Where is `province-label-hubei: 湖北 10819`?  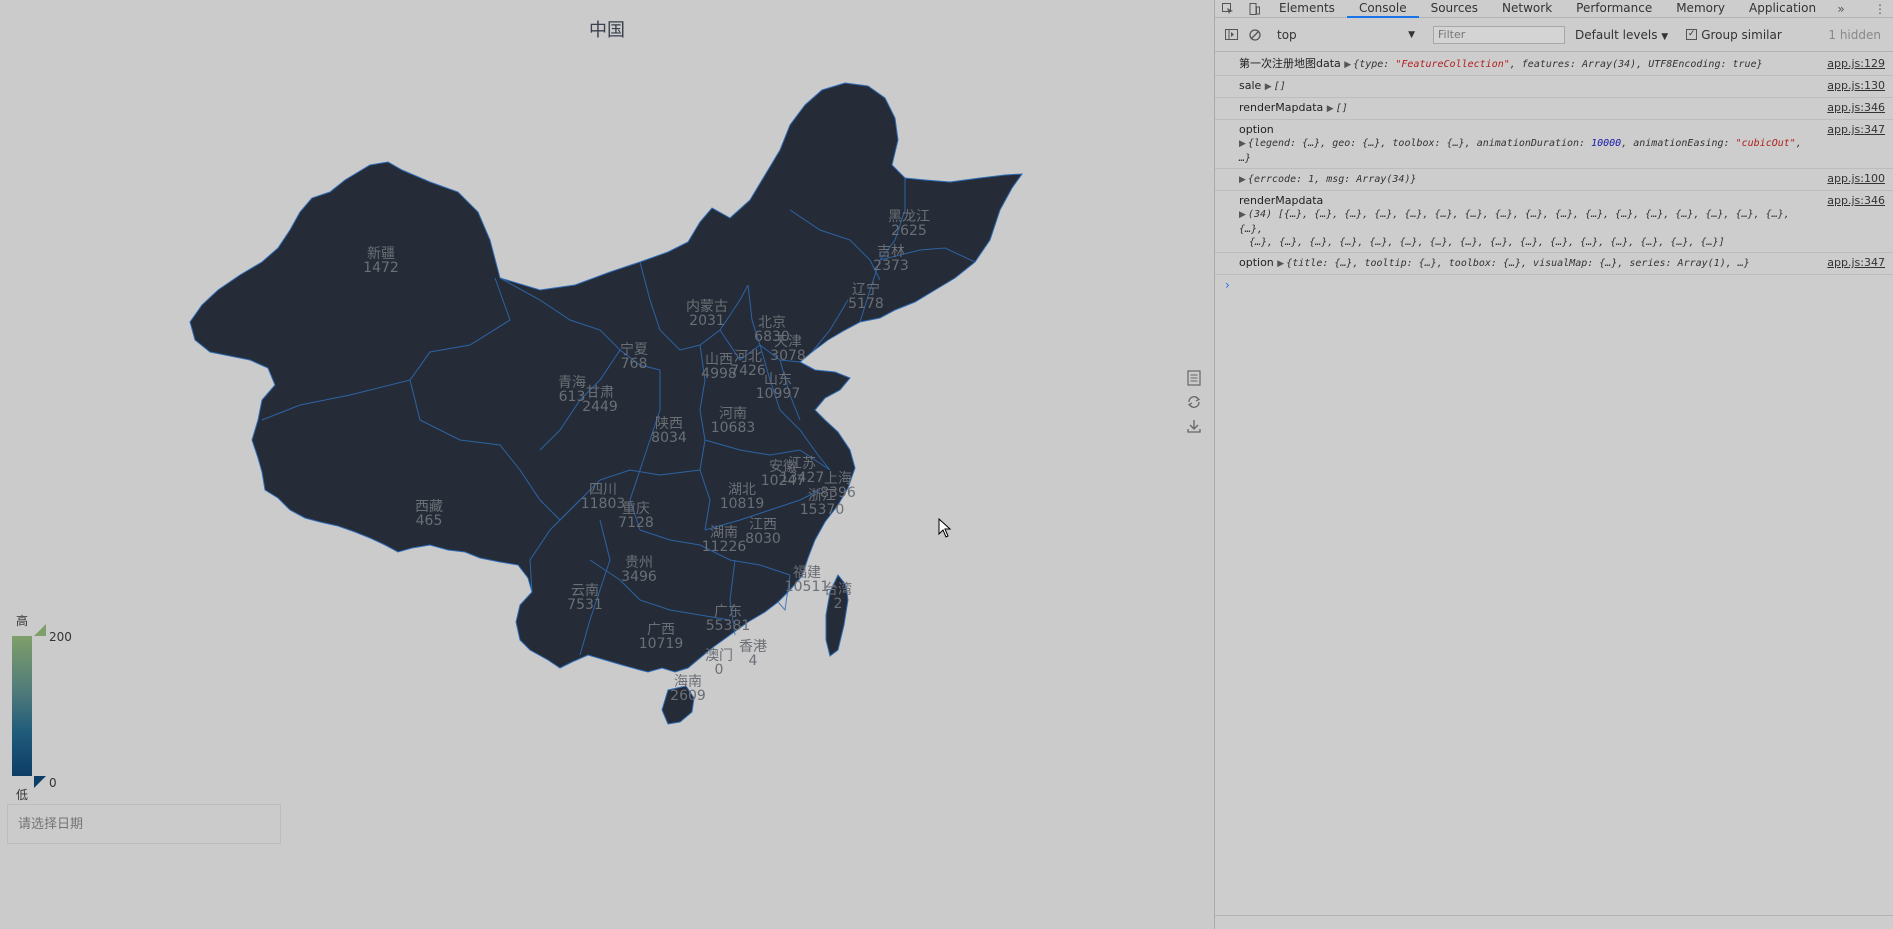 province-label-hubei: 湖北 10819 is located at coordinates (742, 497).